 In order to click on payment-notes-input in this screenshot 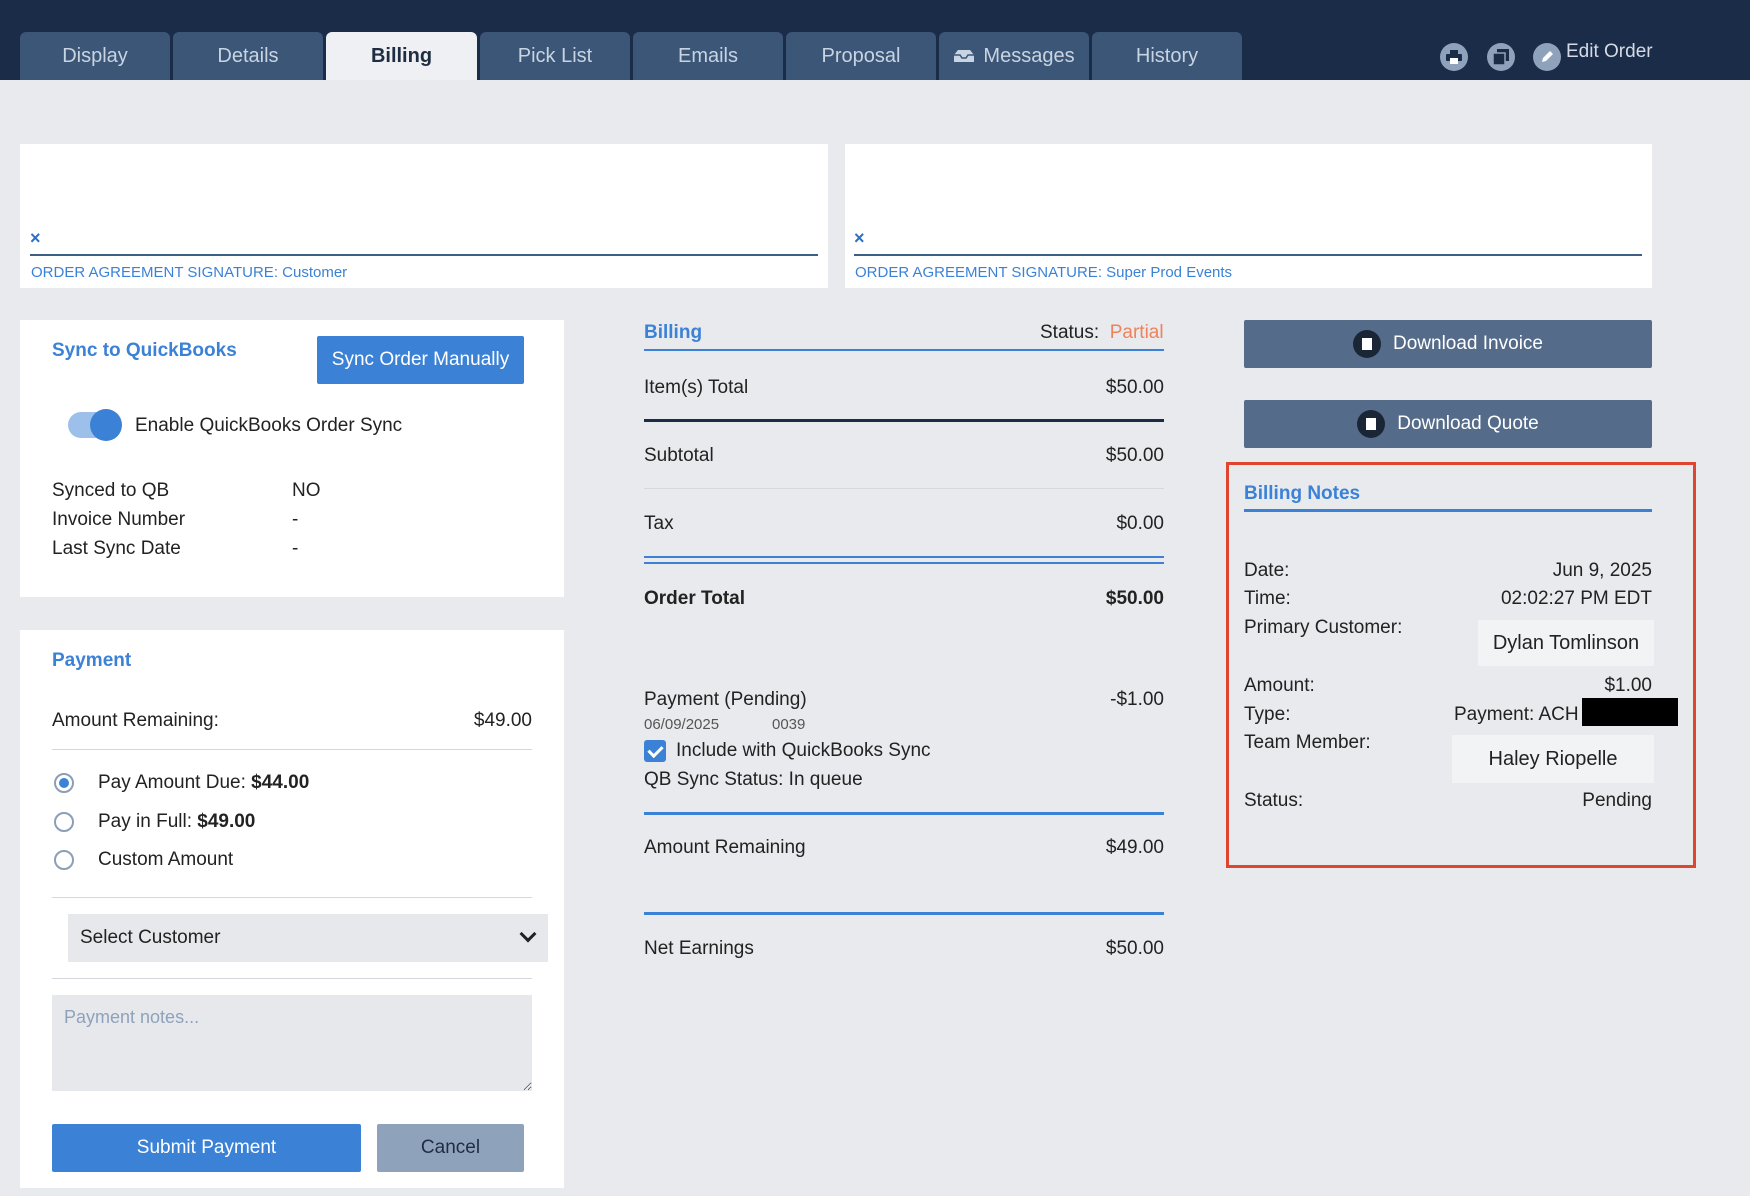, I will do `click(292, 1043)`.